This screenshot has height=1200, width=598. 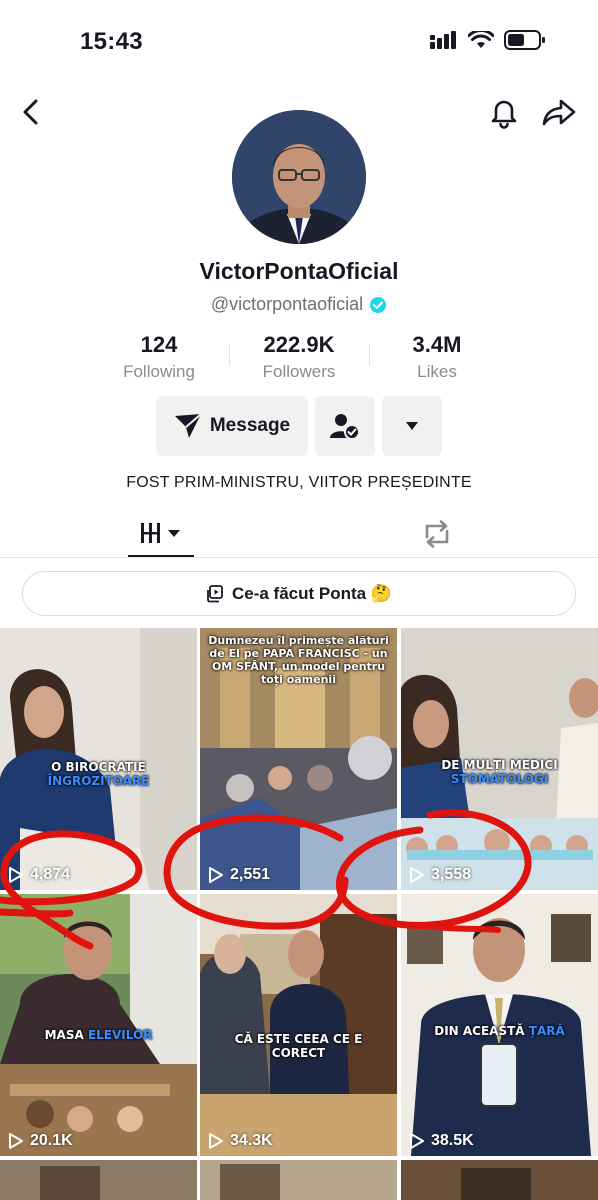 I want to click on back-button, so click(x=32, y=112).